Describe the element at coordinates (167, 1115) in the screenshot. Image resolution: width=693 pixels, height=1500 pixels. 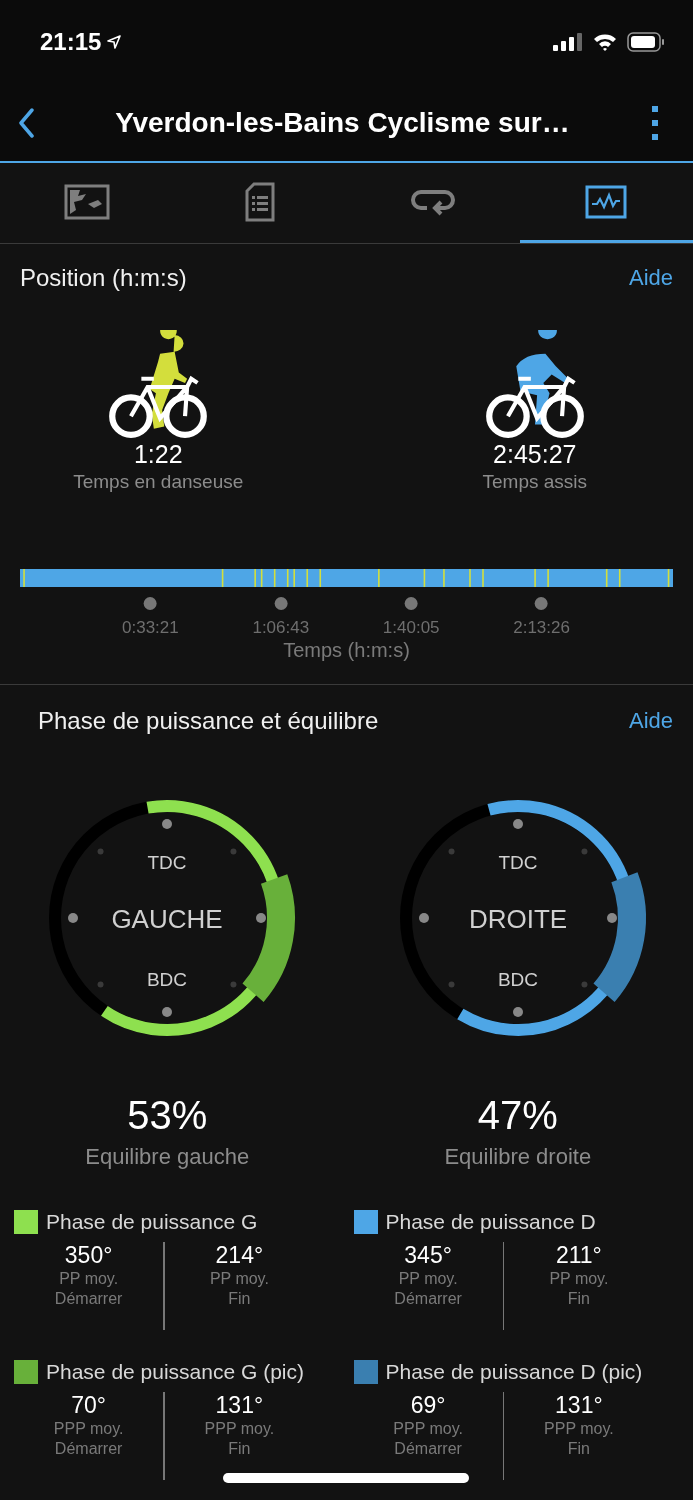
I see `balance-percent: 53%` at that location.